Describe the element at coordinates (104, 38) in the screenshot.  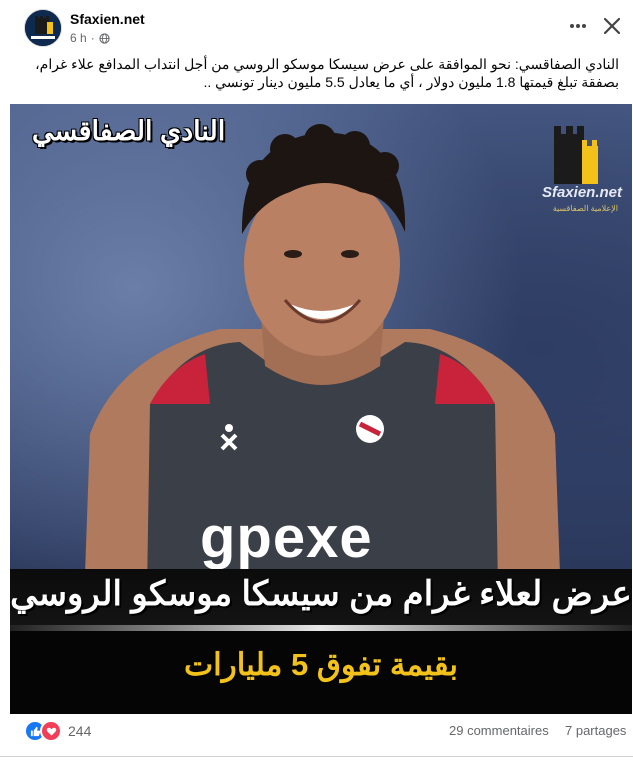
I see `globe-icon` at that location.